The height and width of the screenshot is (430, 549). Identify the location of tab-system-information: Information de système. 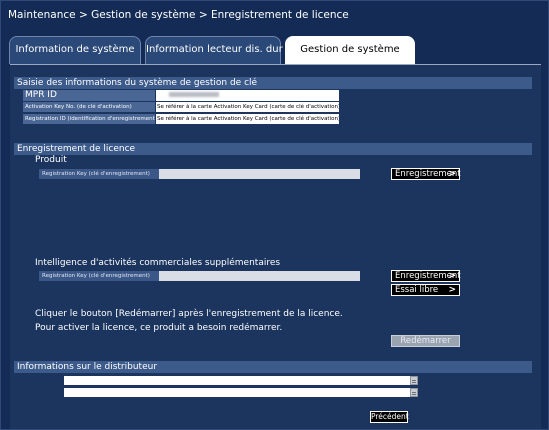
(75, 50).